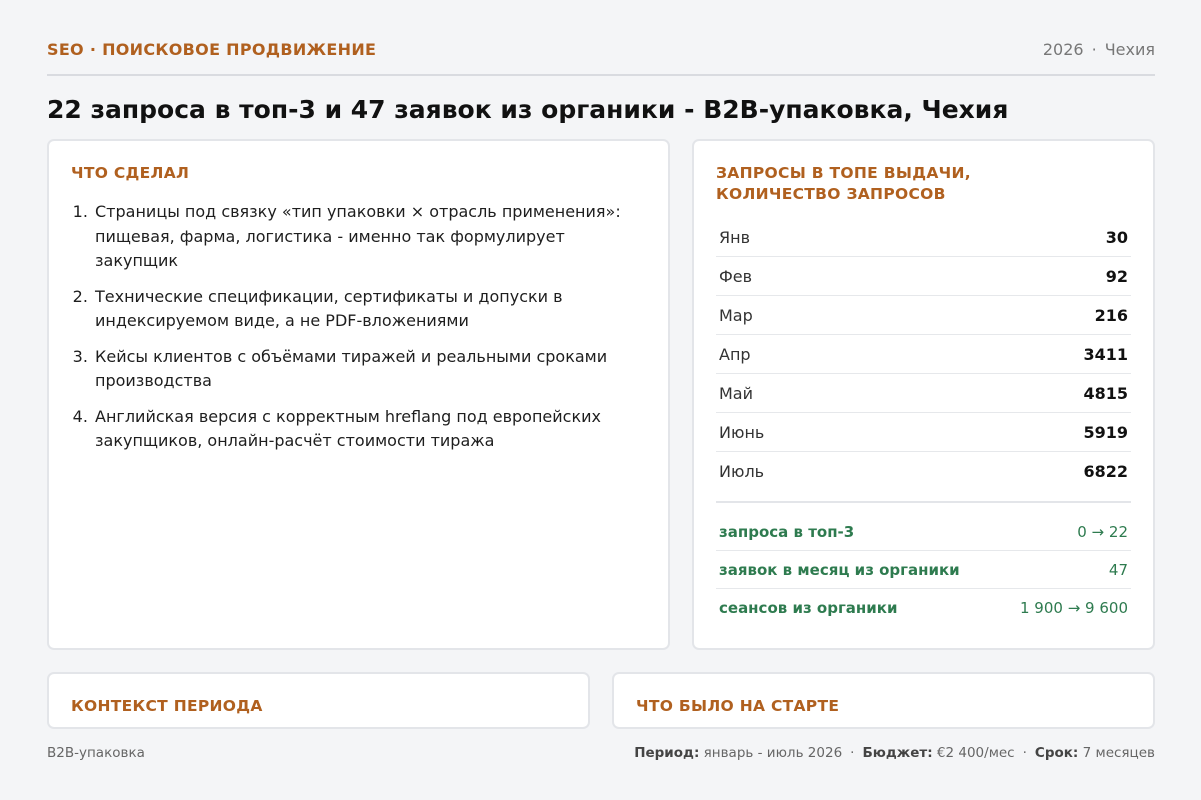  What do you see at coordinates (787, 531) in the screenshot?
I see `kpi-label: запроса в топ-3` at bounding box center [787, 531].